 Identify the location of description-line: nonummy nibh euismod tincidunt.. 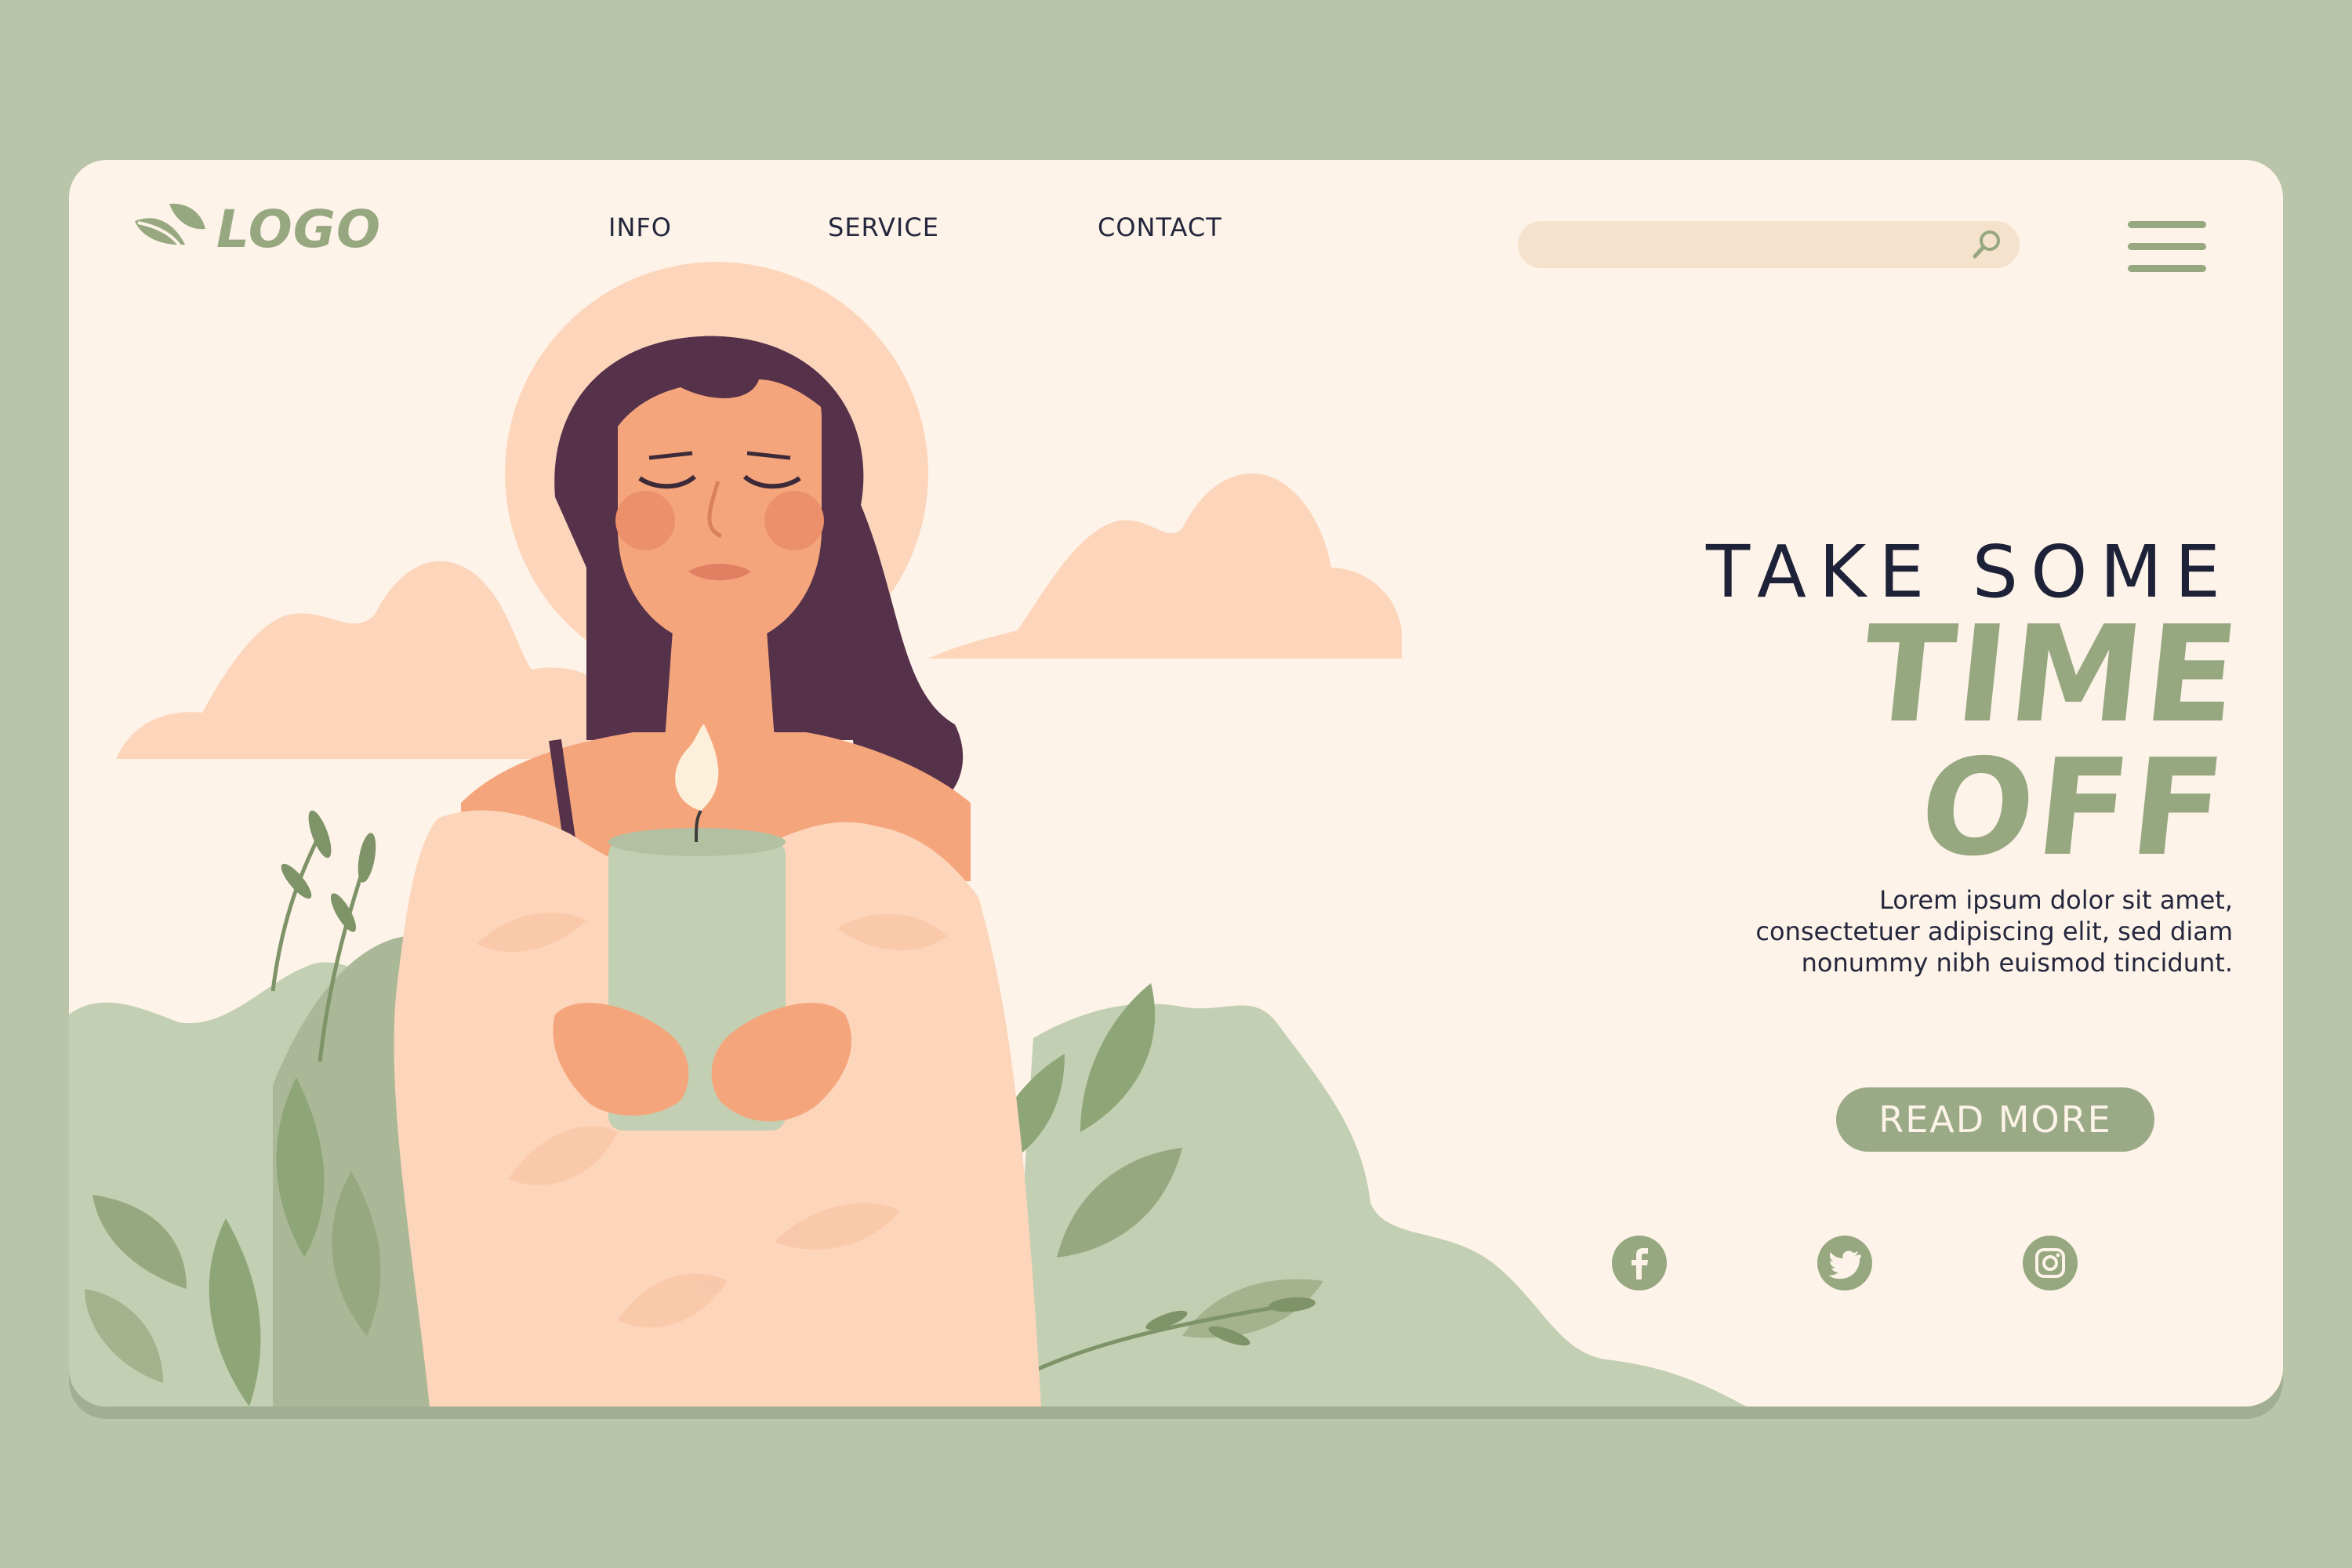
(2017, 963).